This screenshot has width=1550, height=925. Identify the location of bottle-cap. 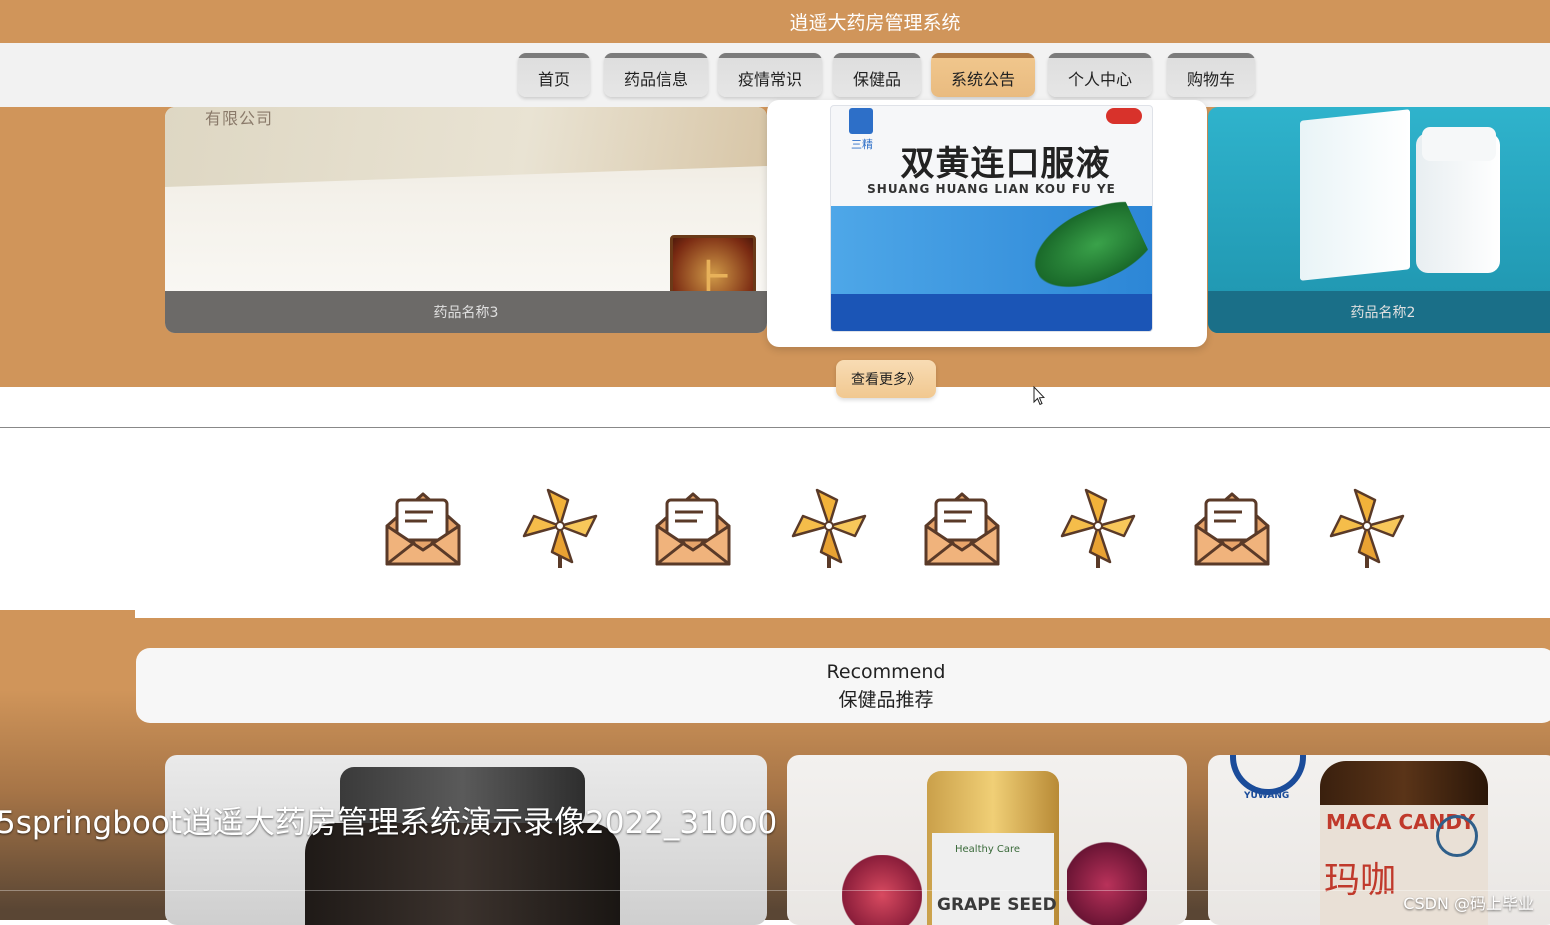
(1459, 144).